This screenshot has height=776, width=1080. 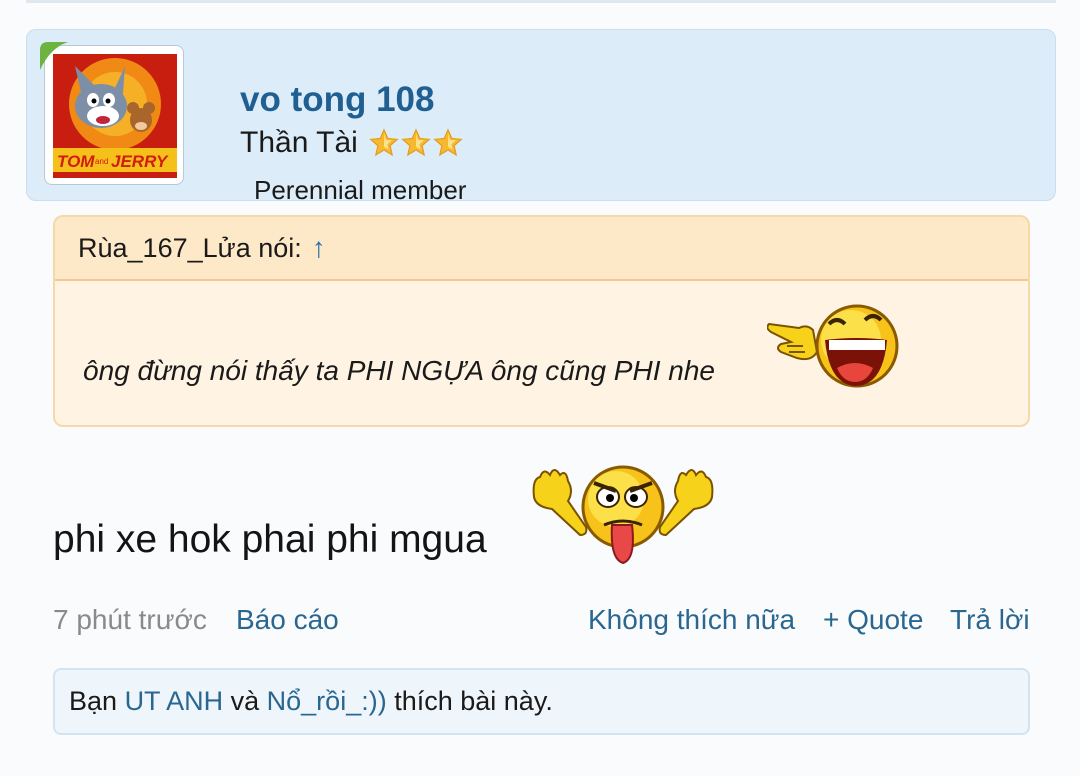 I want to click on post-timestamp: 7 phút trước, so click(x=130, y=619).